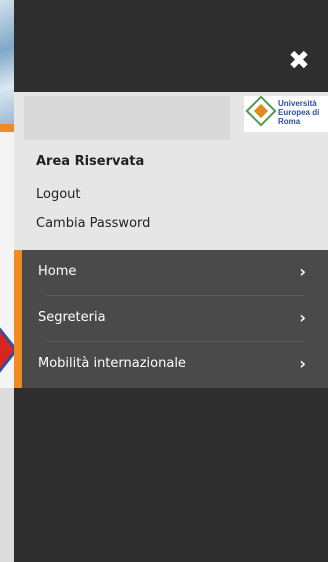 The height and width of the screenshot is (562, 328). What do you see at coordinates (7, 128) in the screenshot?
I see `background-accent-line` at bounding box center [7, 128].